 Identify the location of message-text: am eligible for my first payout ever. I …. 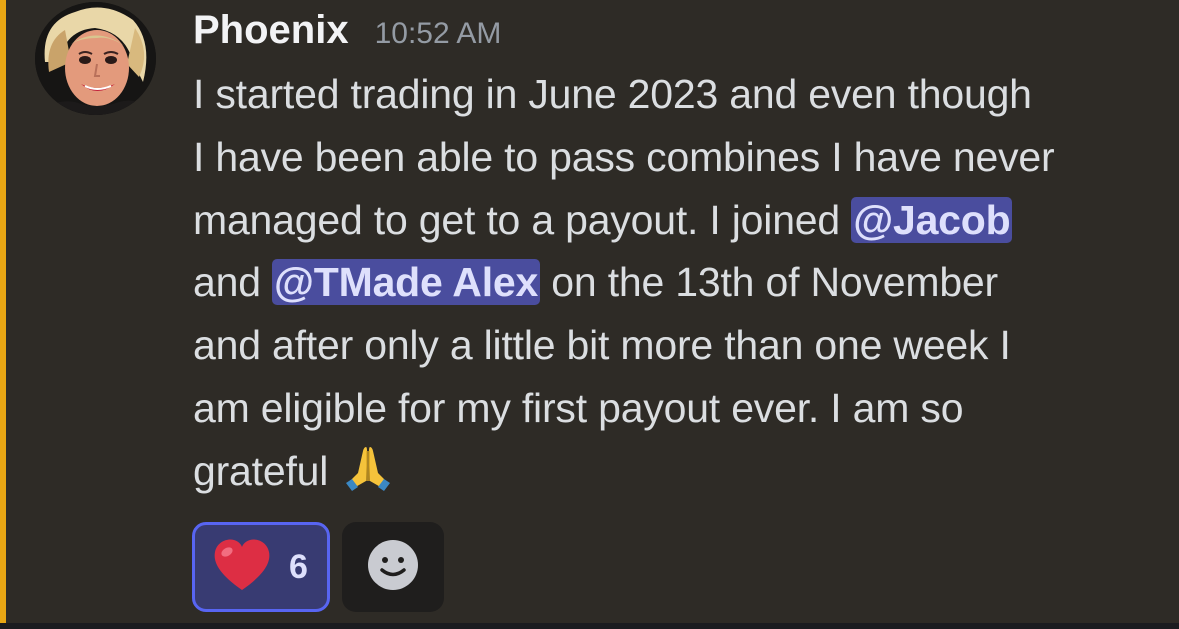
(578, 407).